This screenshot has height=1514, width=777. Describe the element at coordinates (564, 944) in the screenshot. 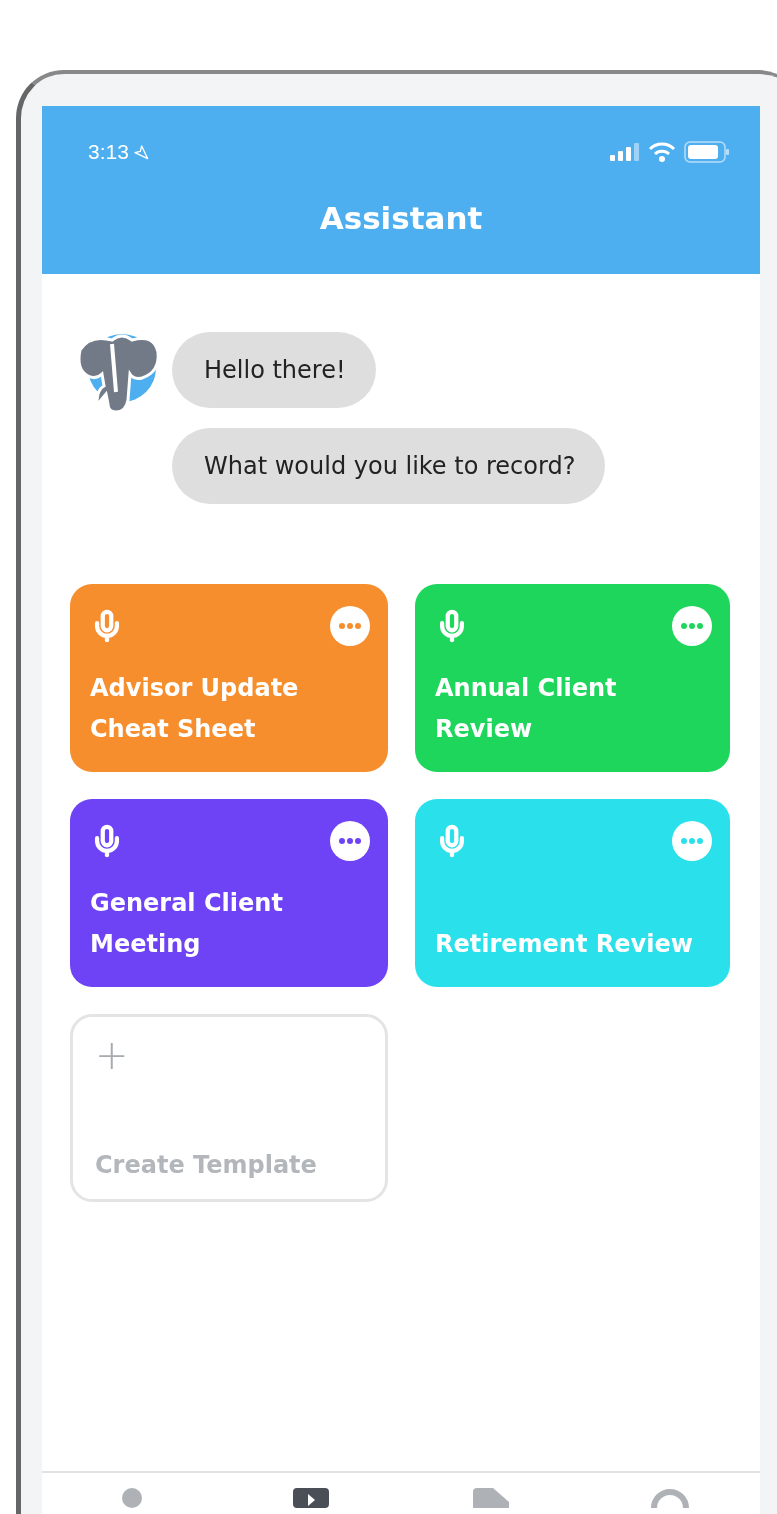

I see `template-title: Retirement Review` at that location.